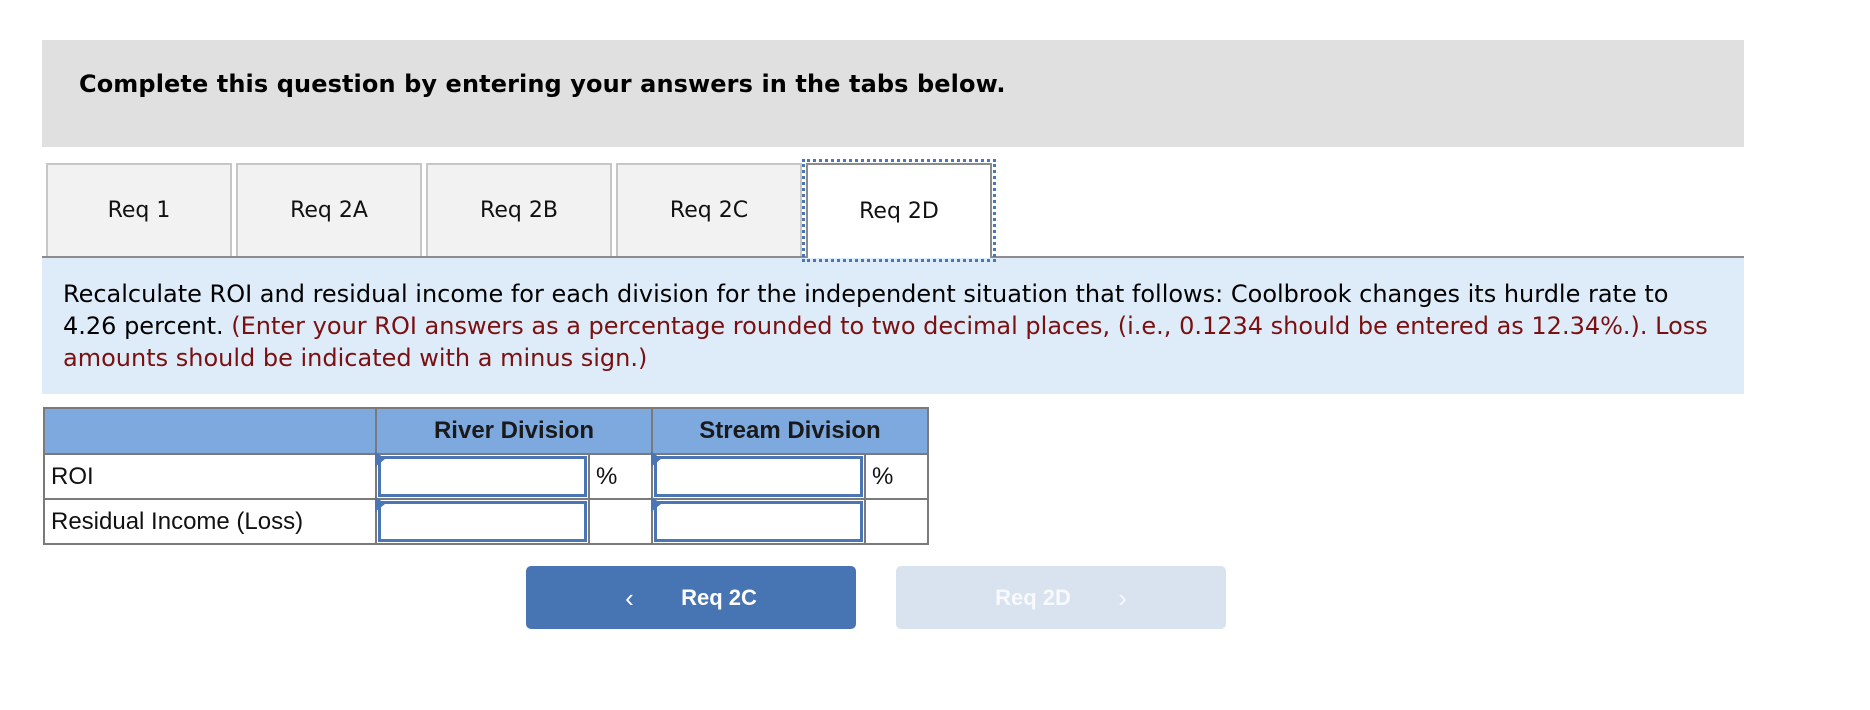 This screenshot has width=1870, height=710. Describe the element at coordinates (329, 209) in the screenshot. I see `tab-req-2a: Req 2A` at that location.